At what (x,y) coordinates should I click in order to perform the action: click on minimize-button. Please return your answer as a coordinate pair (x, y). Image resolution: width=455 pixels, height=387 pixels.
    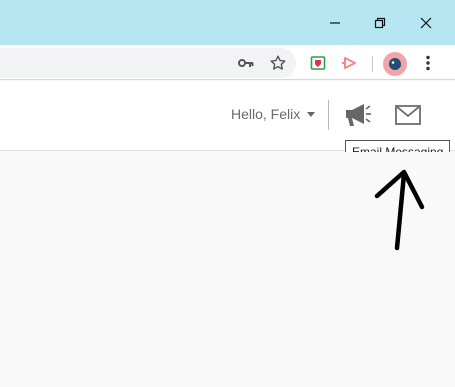
    Looking at the image, I should click on (335, 23).